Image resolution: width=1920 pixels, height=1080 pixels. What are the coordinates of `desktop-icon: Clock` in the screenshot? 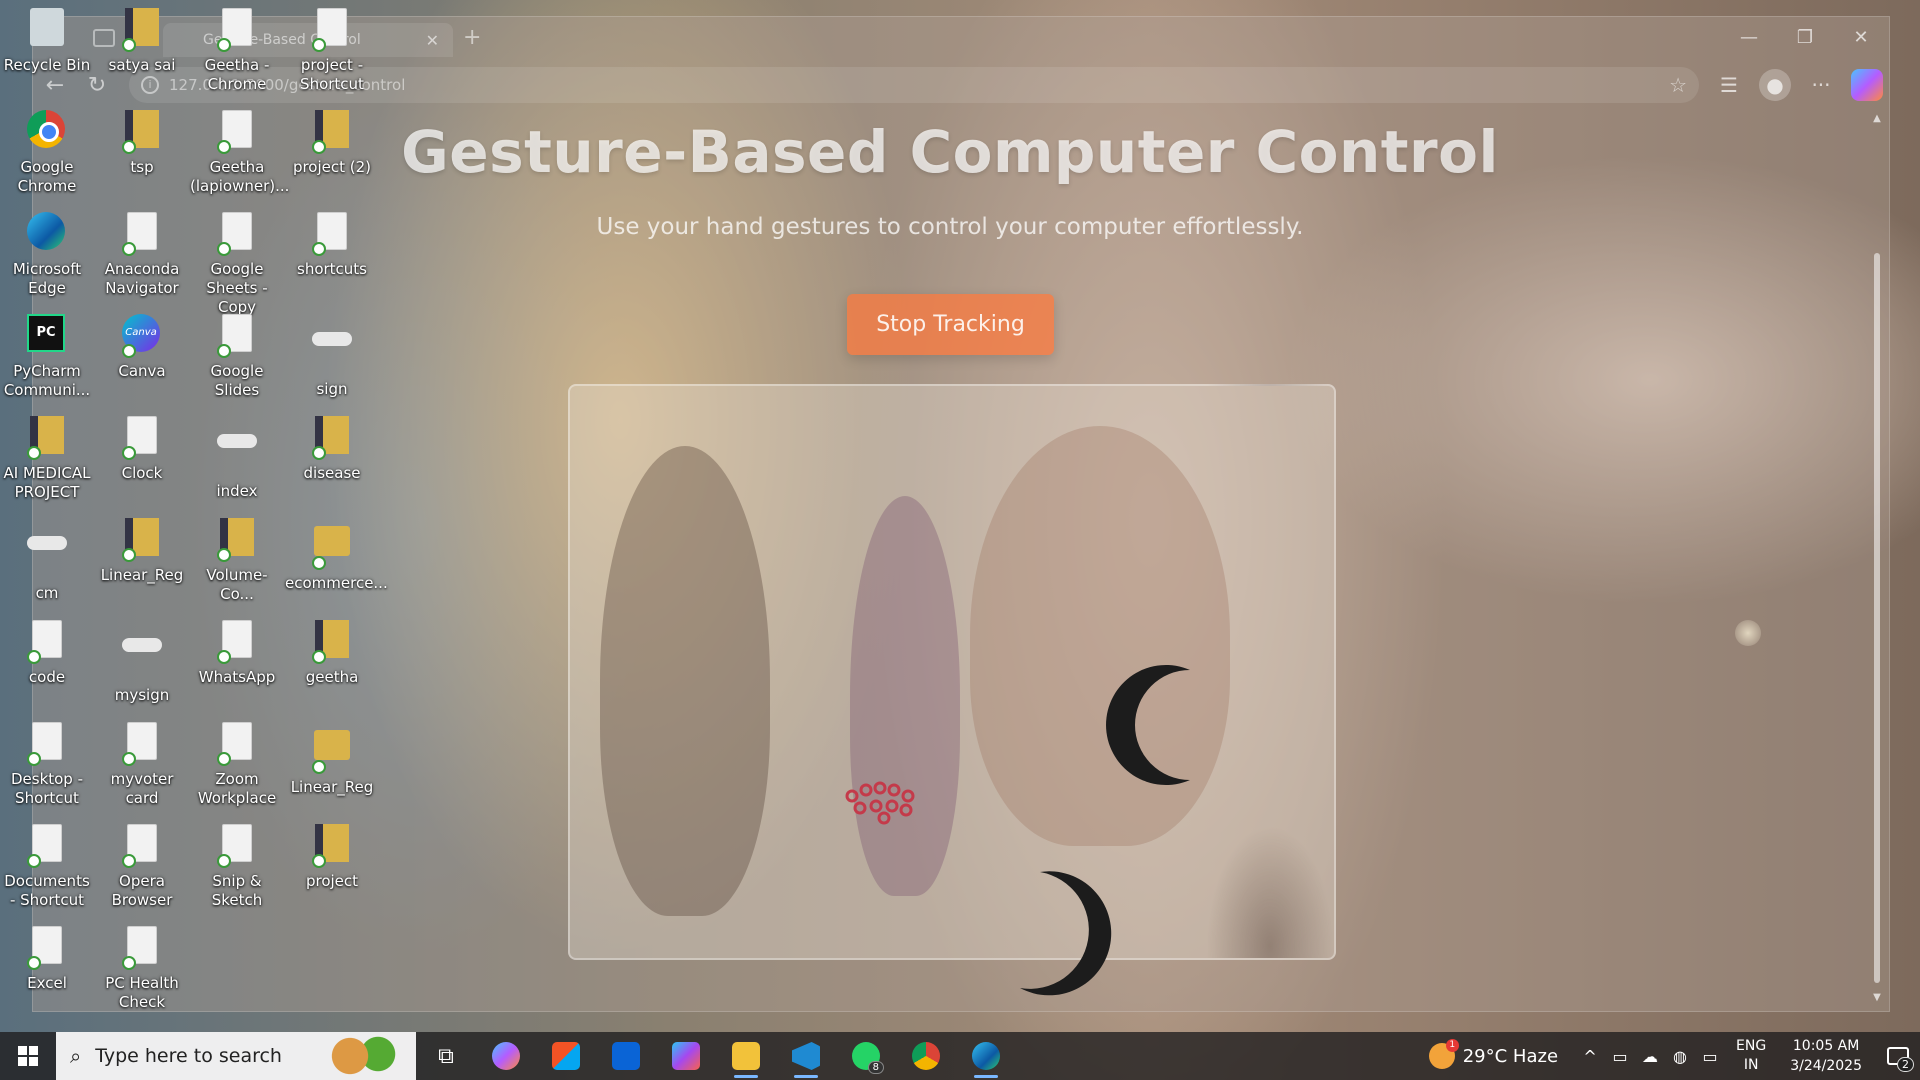 It's located at (142, 449).